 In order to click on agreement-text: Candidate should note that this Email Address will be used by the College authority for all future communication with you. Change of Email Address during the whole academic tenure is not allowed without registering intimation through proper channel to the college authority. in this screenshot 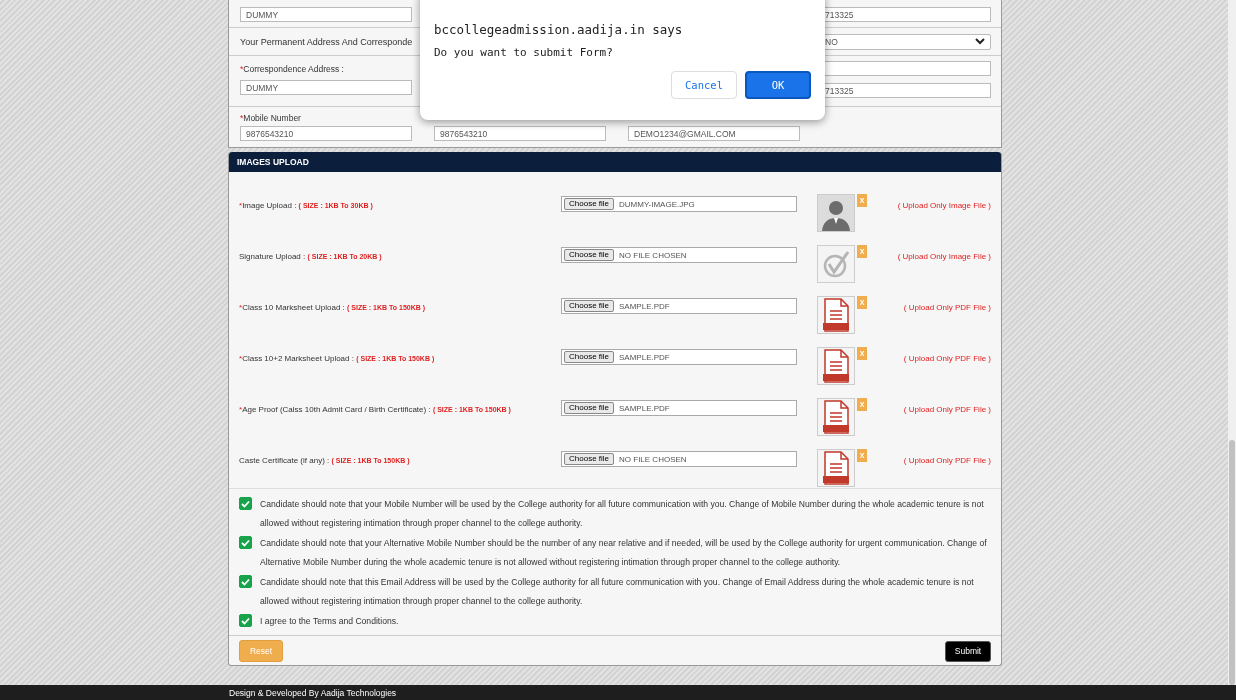, I will do `click(617, 592)`.